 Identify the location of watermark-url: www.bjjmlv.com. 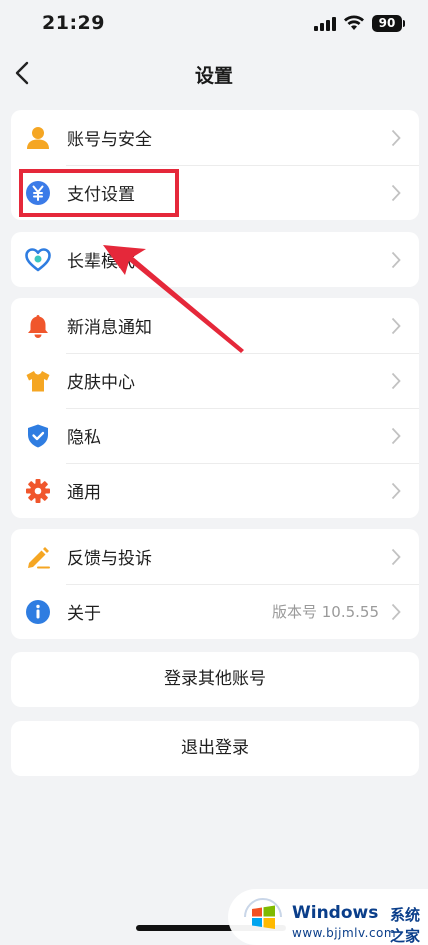
(344, 933).